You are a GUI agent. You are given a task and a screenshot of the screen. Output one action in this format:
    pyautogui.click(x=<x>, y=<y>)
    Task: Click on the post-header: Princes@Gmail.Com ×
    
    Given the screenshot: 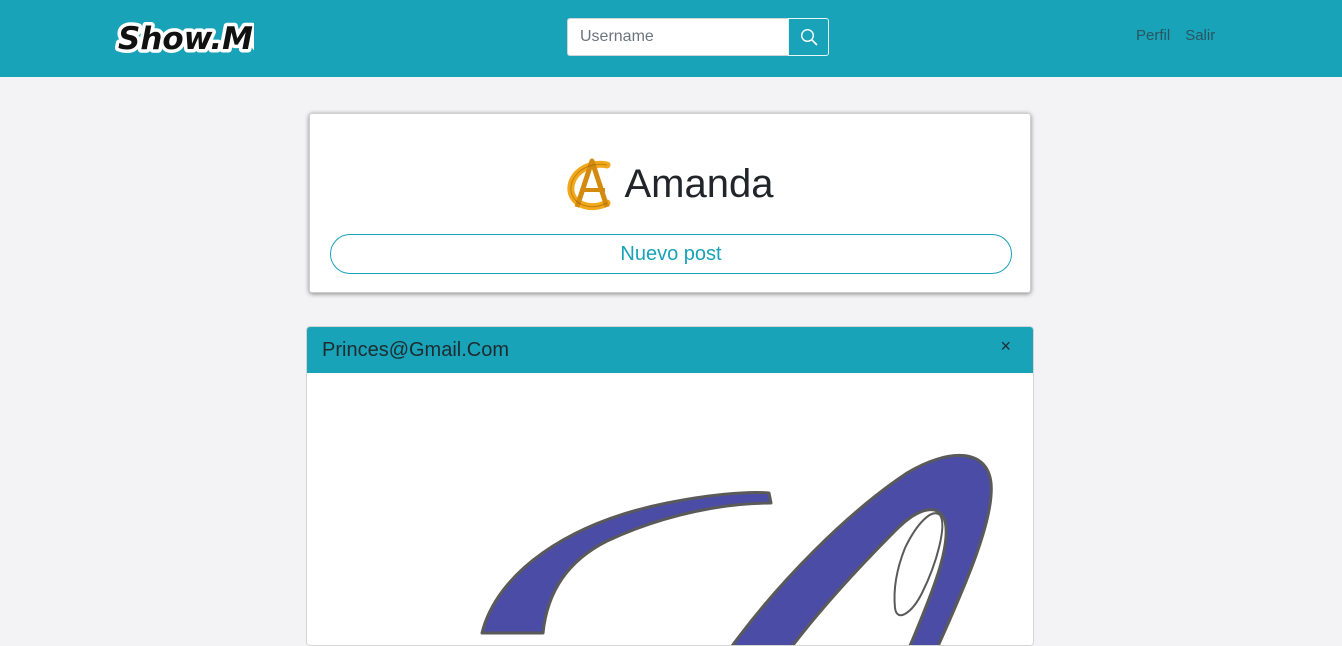 What is the action you would take?
    pyautogui.click(x=670, y=350)
    